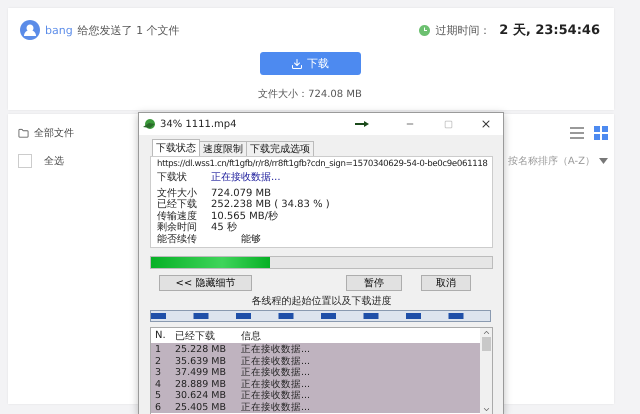  Describe the element at coordinates (577, 133) in the screenshot. I see `list-view-icon` at that location.